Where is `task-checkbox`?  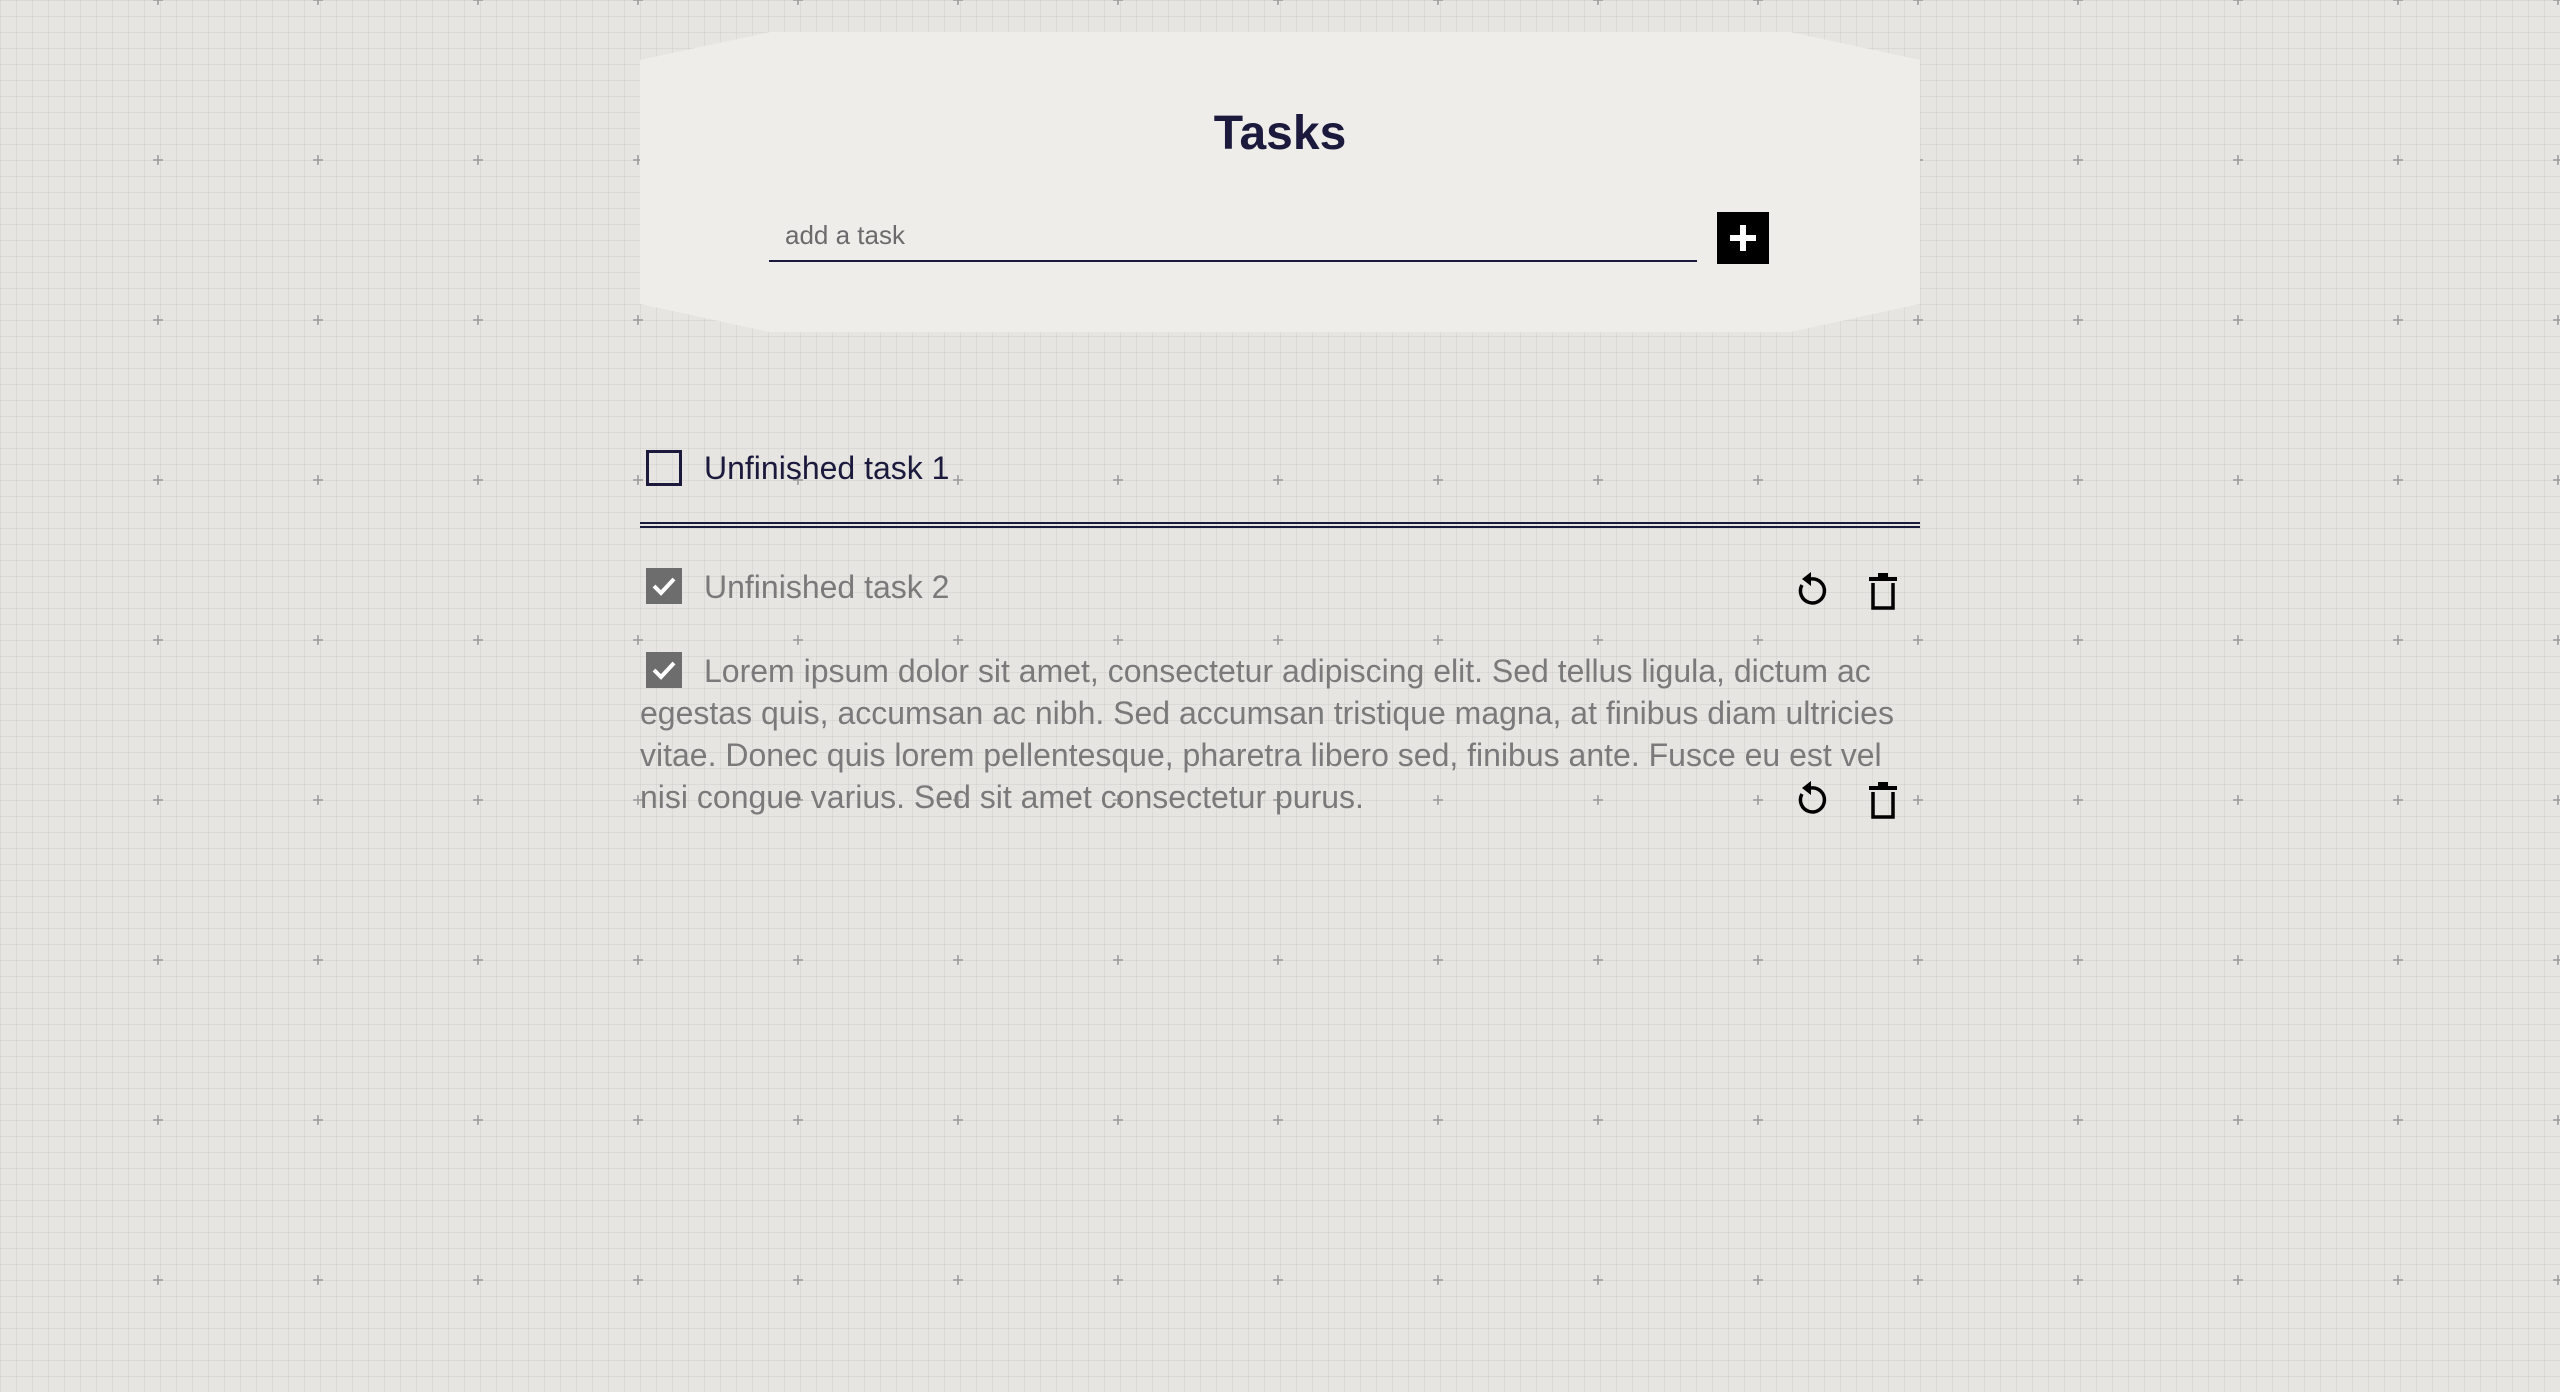
task-checkbox is located at coordinates (664, 468).